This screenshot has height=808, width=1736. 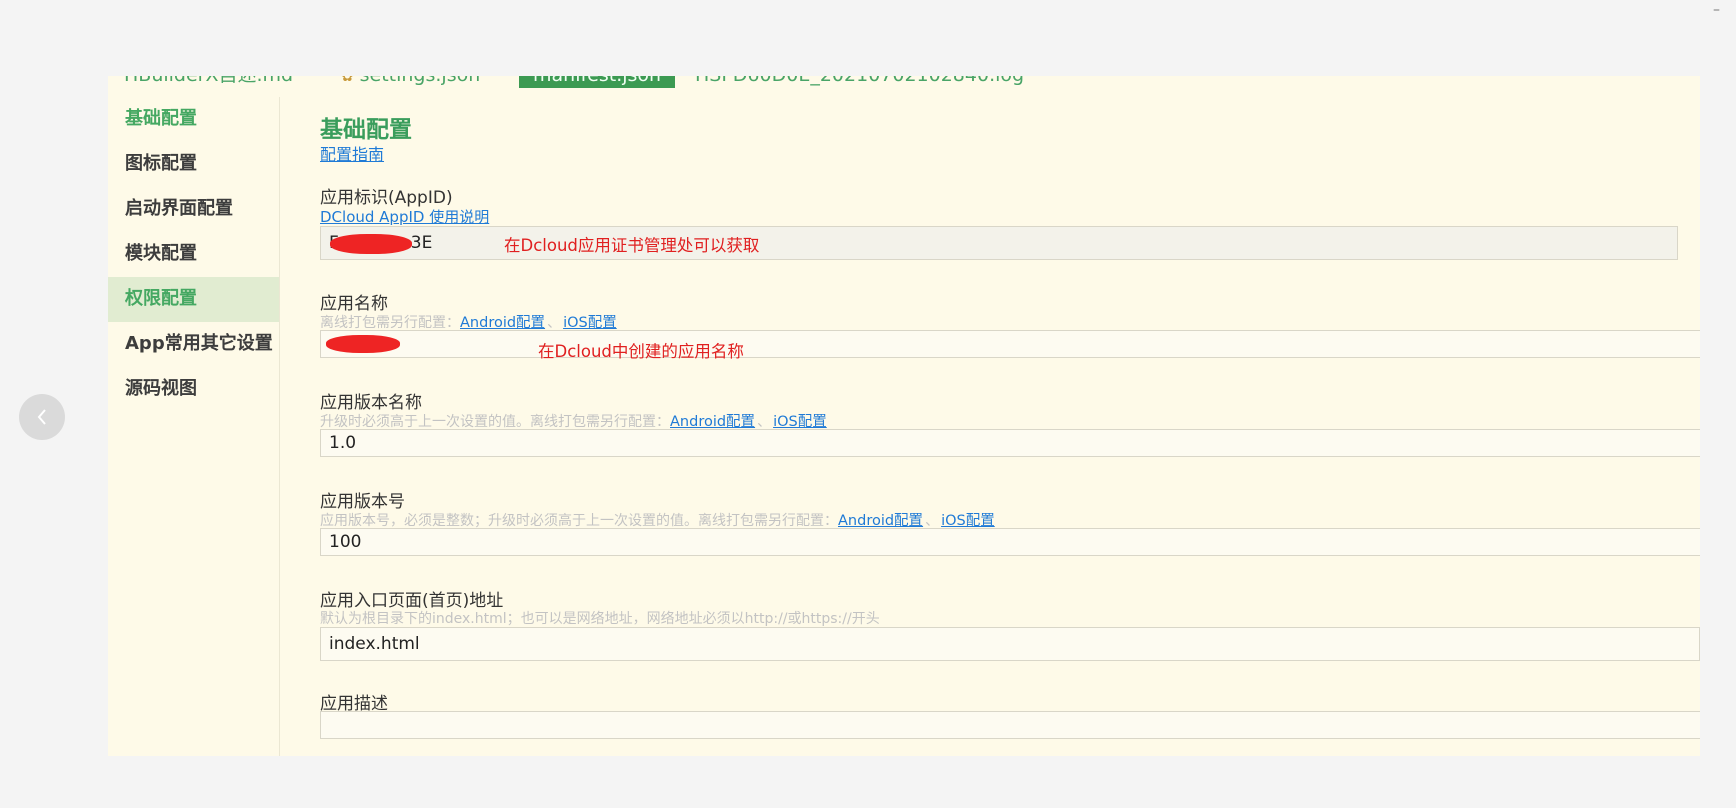 What do you see at coordinates (193, 209) in the screenshot?
I see `sidebar-item-splash: 启动界面配置` at bounding box center [193, 209].